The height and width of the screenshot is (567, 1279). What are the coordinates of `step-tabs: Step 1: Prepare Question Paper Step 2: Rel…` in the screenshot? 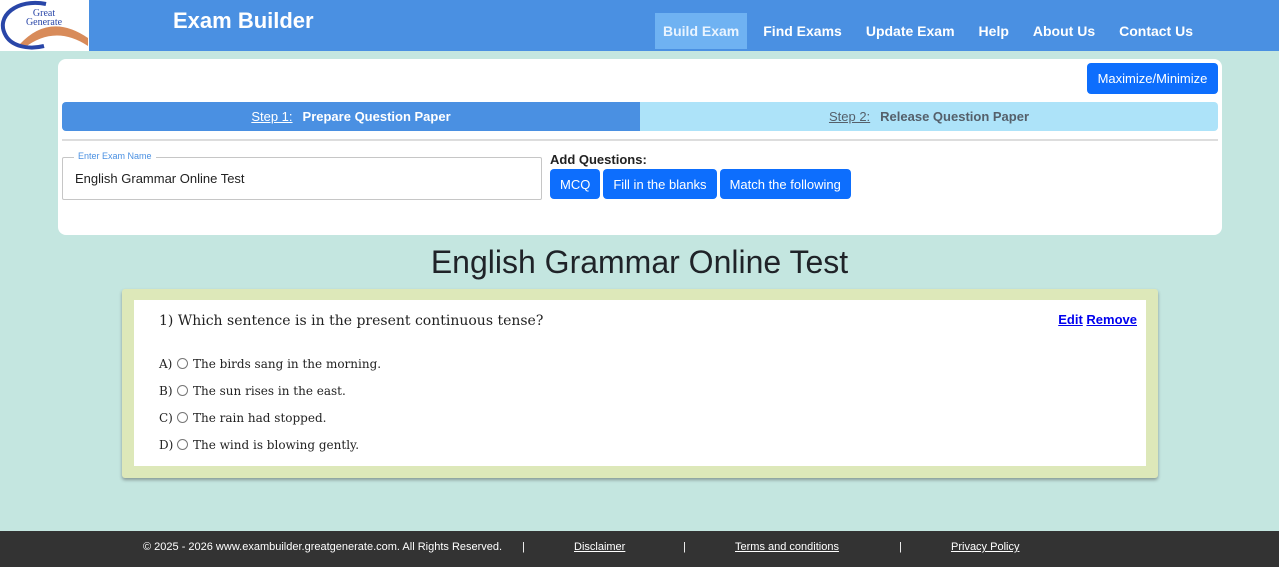 It's located at (640, 116).